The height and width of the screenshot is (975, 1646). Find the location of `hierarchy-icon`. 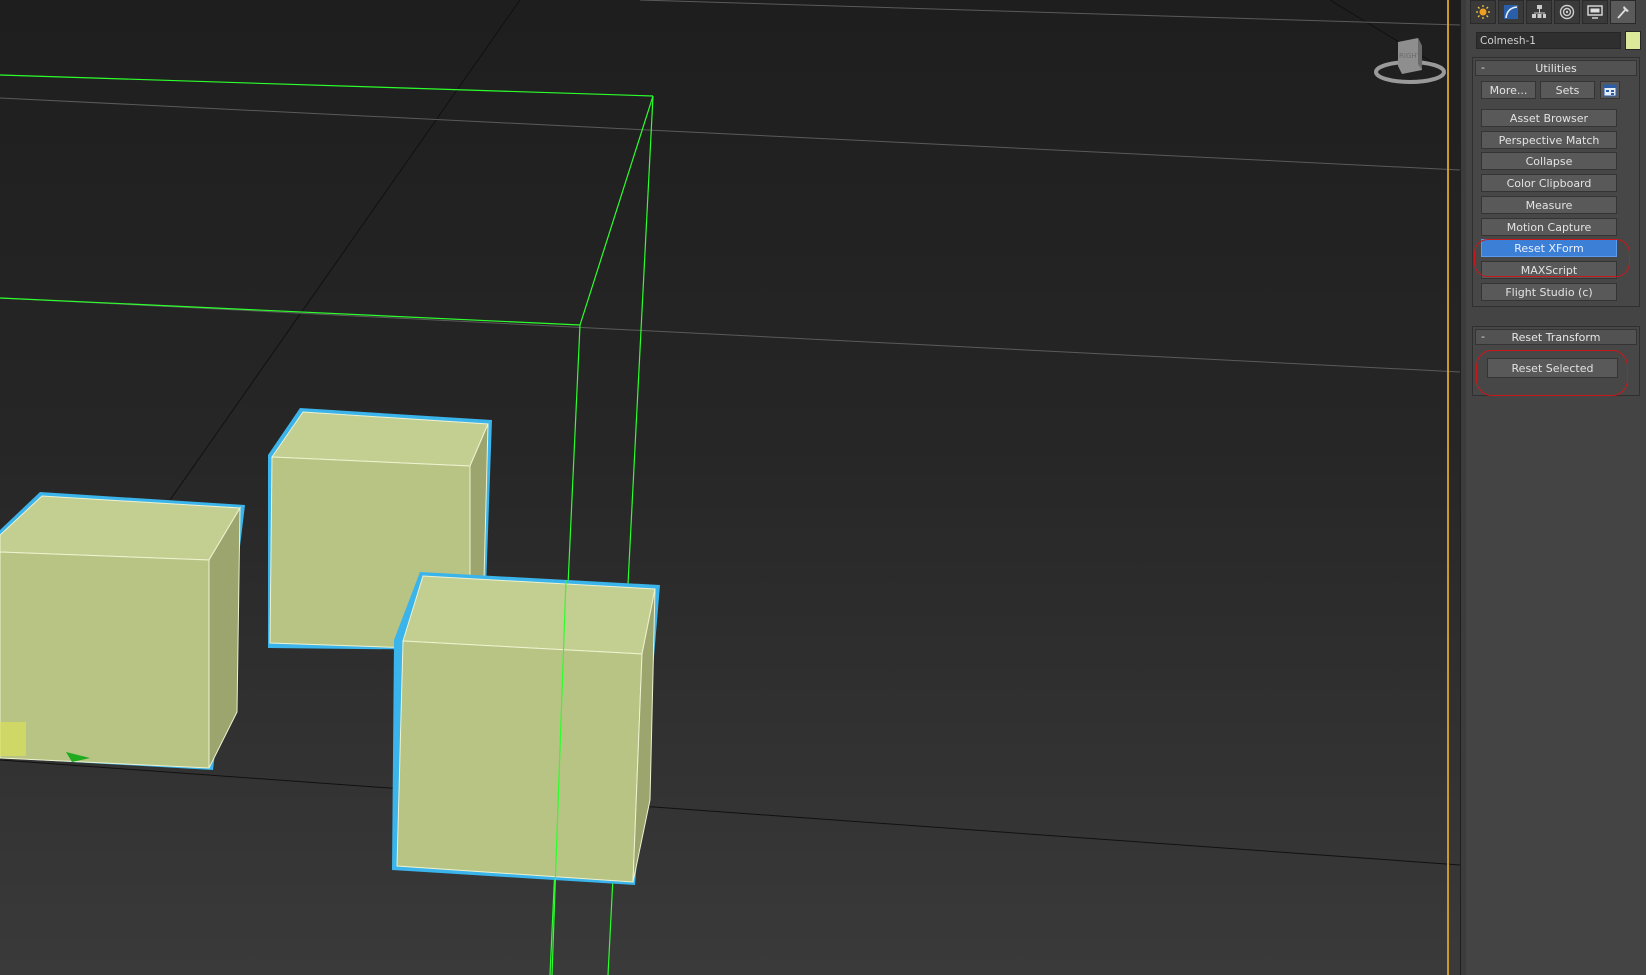

hierarchy-icon is located at coordinates (1539, 11).